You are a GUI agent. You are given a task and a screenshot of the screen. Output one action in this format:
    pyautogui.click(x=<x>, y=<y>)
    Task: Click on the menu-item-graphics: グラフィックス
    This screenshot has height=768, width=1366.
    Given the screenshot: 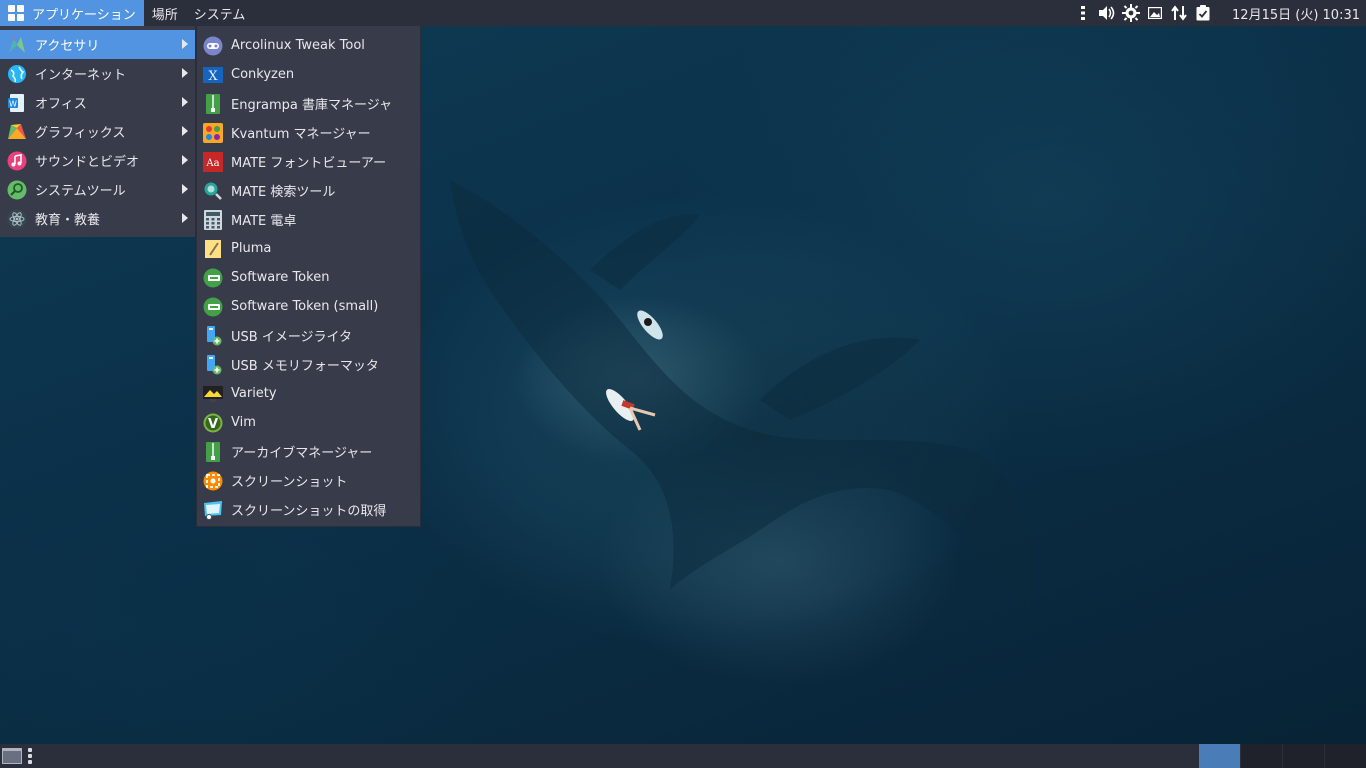 What is the action you would take?
    pyautogui.click(x=97, y=131)
    